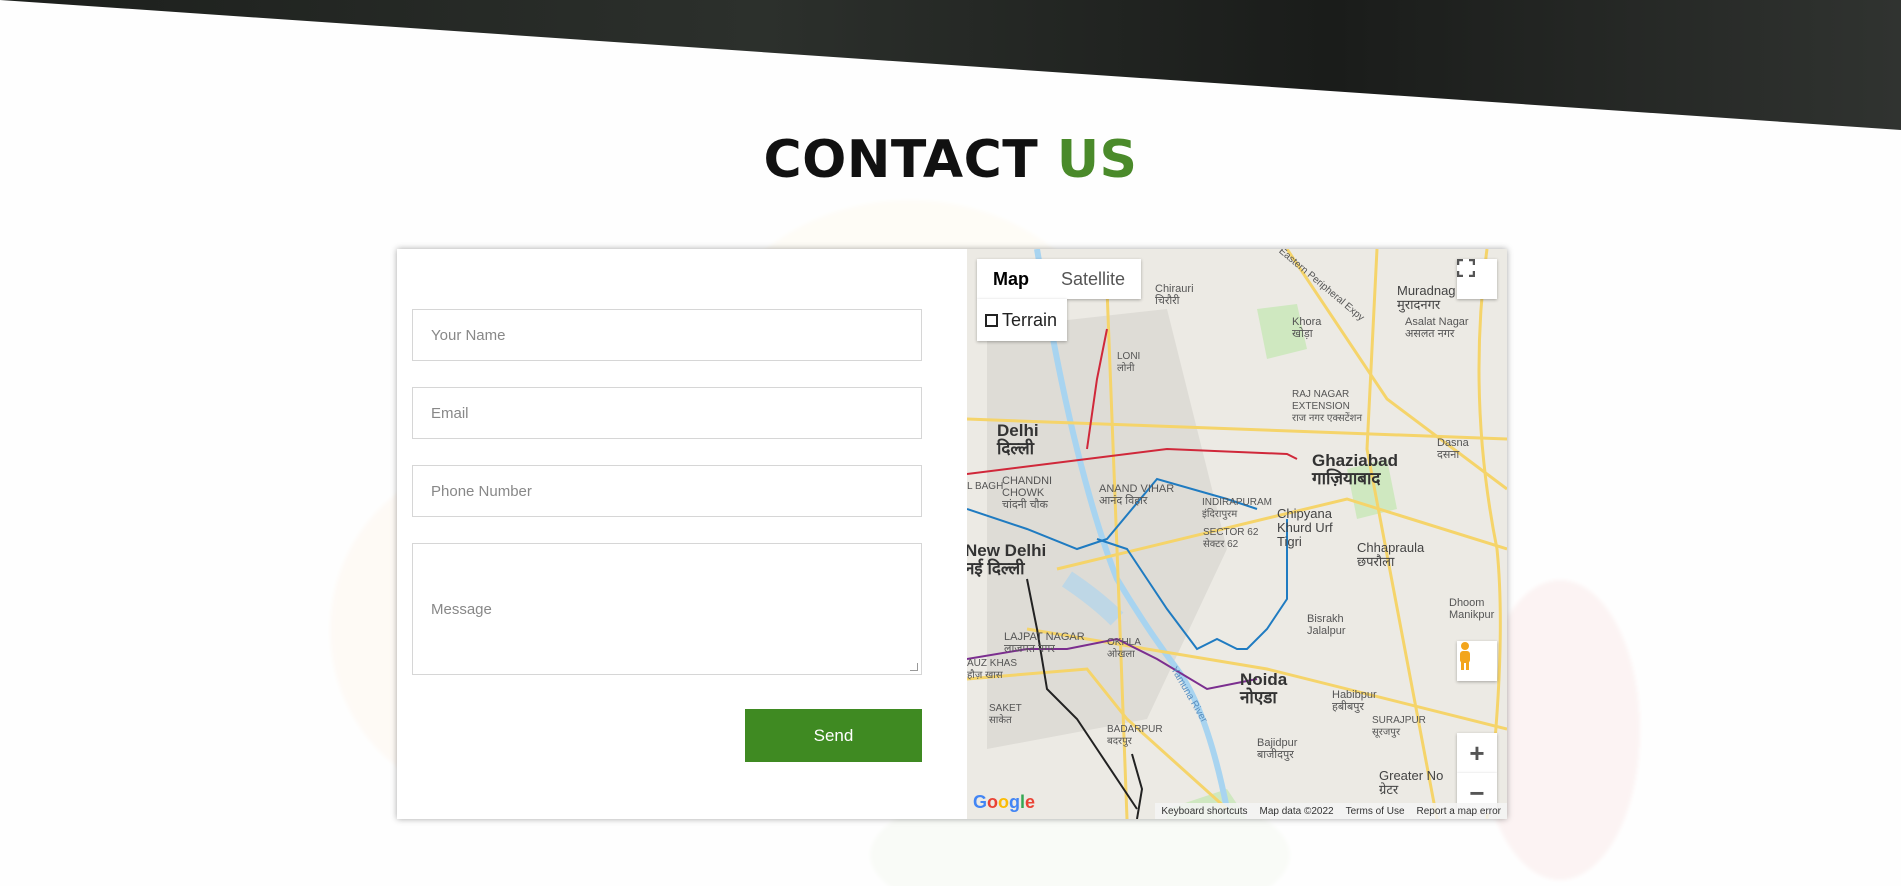  Describe the element at coordinates (461, 609) in the screenshot. I see `message-placeholder: Message` at that location.